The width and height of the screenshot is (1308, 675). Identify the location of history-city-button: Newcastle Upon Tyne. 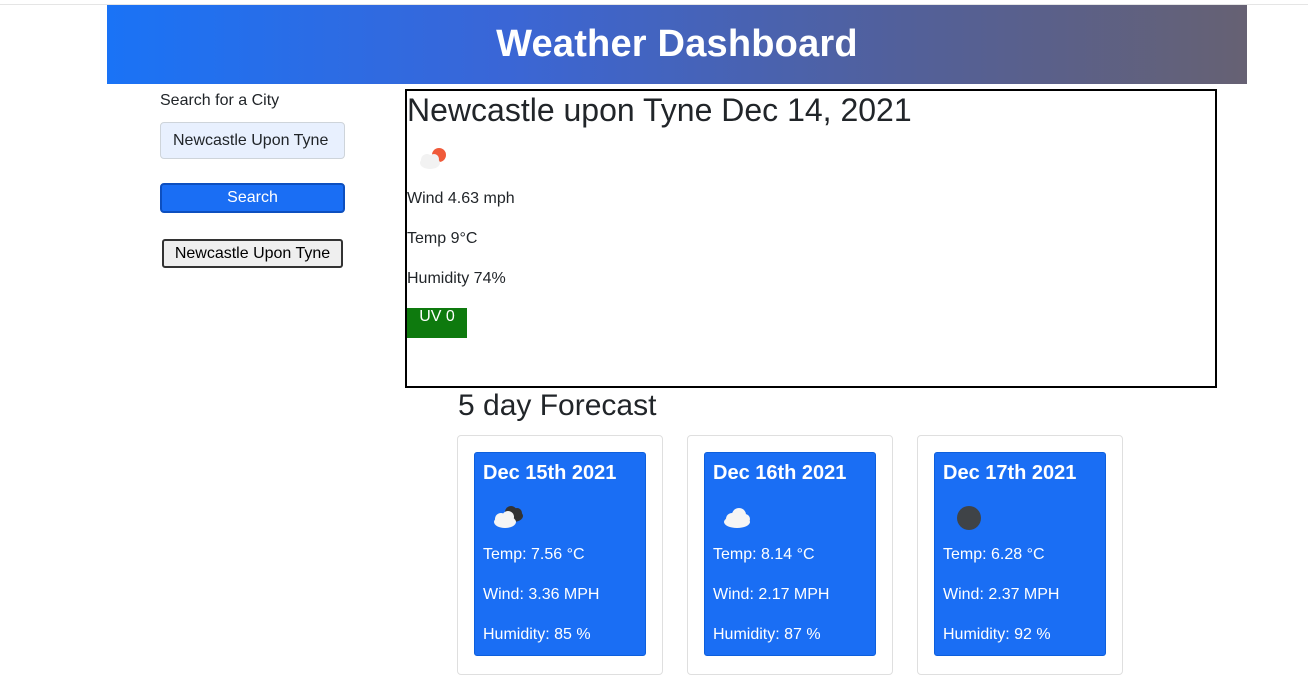
(252, 253).